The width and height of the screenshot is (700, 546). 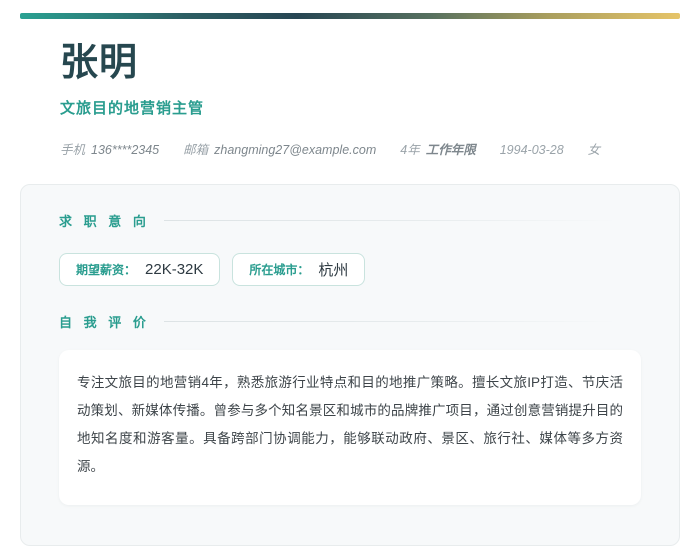 I want to click on contact-email: 邮箱 zhangming27@example.com, so click(x=279, y=148).